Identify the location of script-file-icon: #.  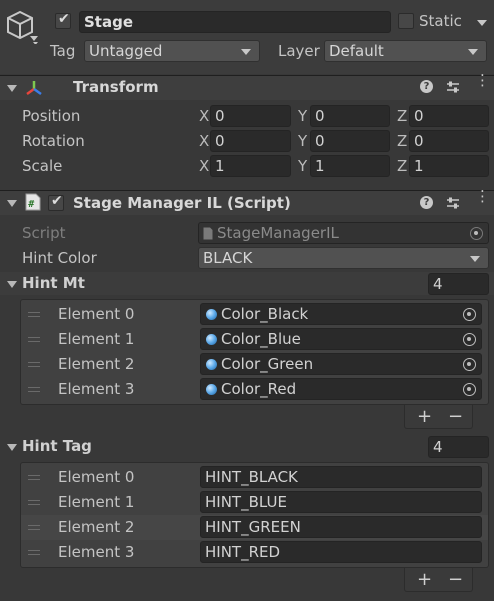
(33, 202).